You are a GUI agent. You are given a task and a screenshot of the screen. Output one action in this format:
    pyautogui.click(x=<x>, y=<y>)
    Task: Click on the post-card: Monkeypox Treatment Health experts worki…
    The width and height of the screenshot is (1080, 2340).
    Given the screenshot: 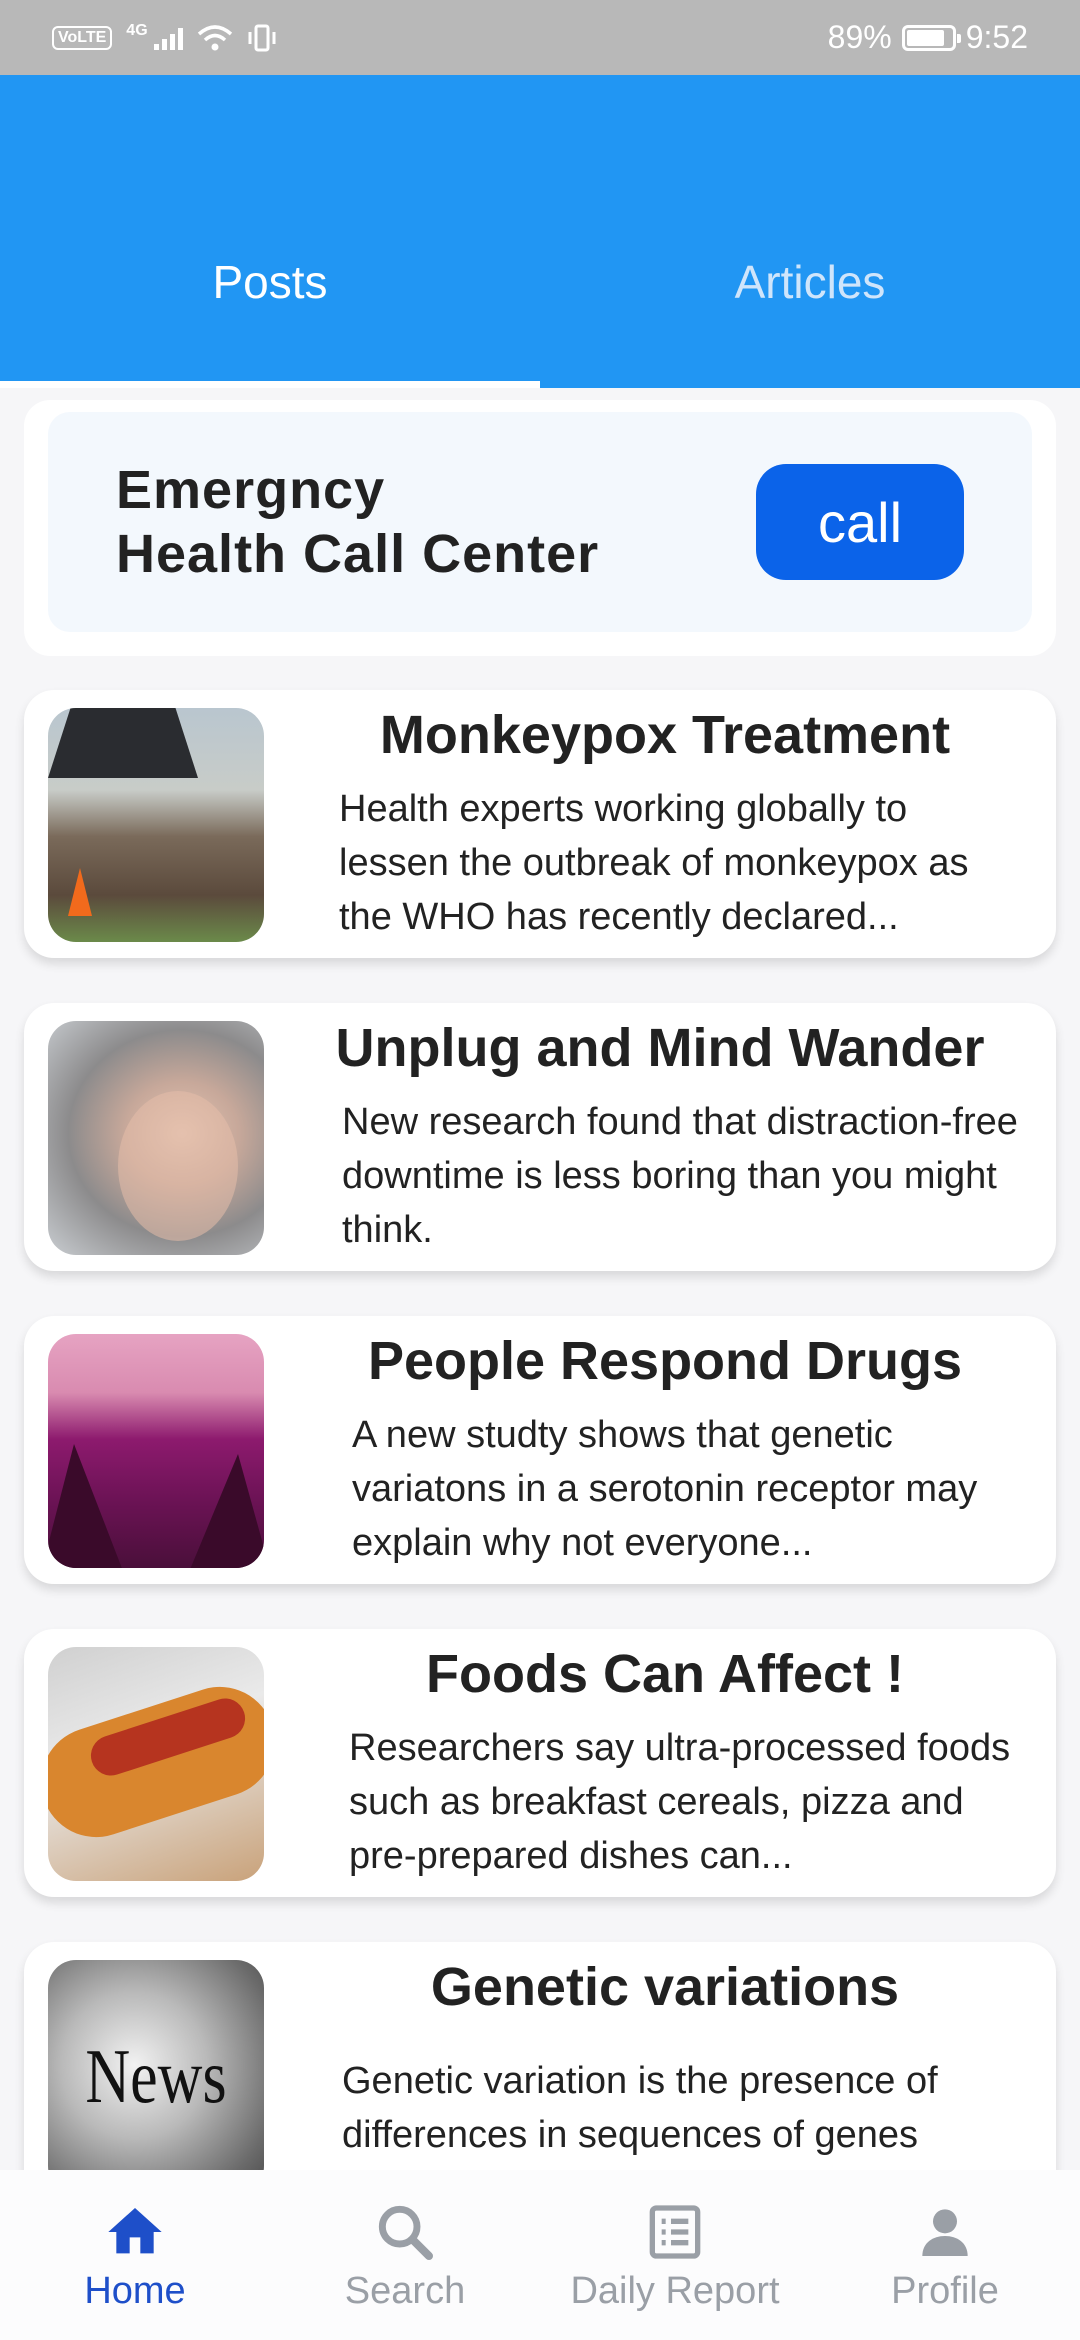 What is the action you would take?
    pyautogui.click(x=540, y=824)
    